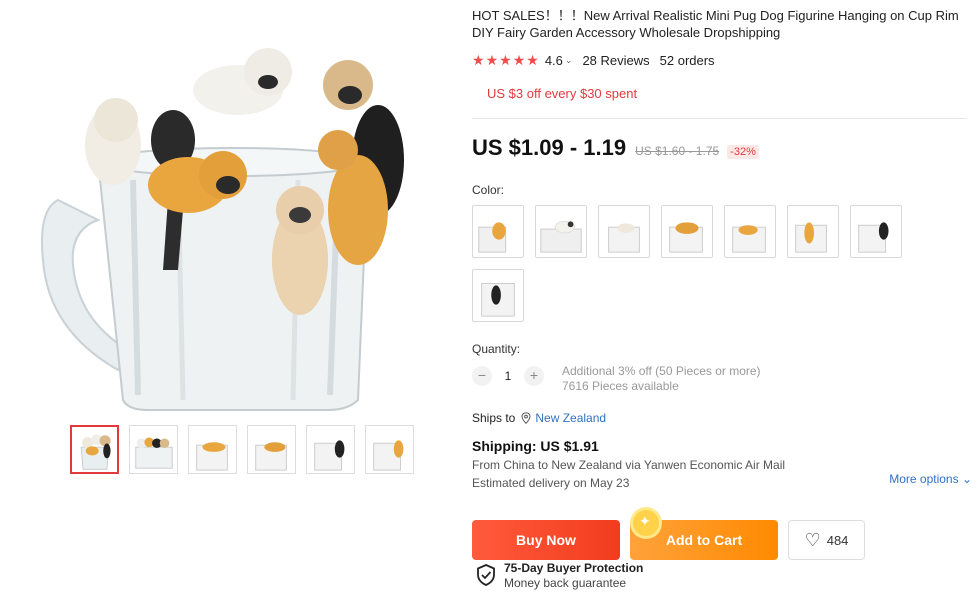 The height and width of the screenshot is (596, 977). What do you see at coordinates (837, 540) in the screenshot?
I see `wishlist-count: 484` at bounding box center [837, 540].